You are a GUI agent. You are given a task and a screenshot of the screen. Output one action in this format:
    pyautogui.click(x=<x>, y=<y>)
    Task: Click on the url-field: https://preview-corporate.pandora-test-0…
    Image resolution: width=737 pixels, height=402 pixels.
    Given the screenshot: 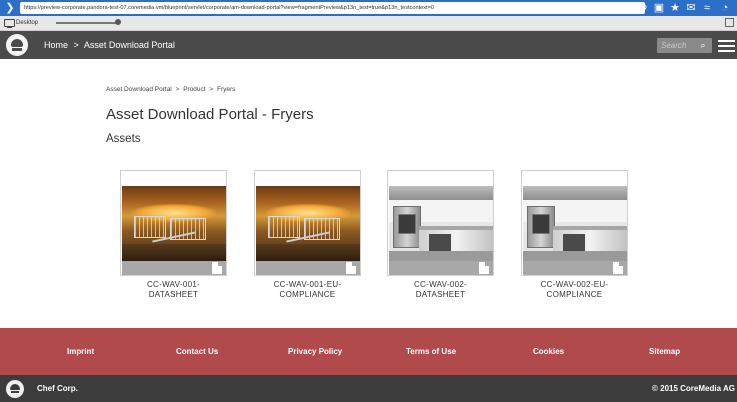 What is the action you would take?
    pyautogui.click(x=332, y=8)
    